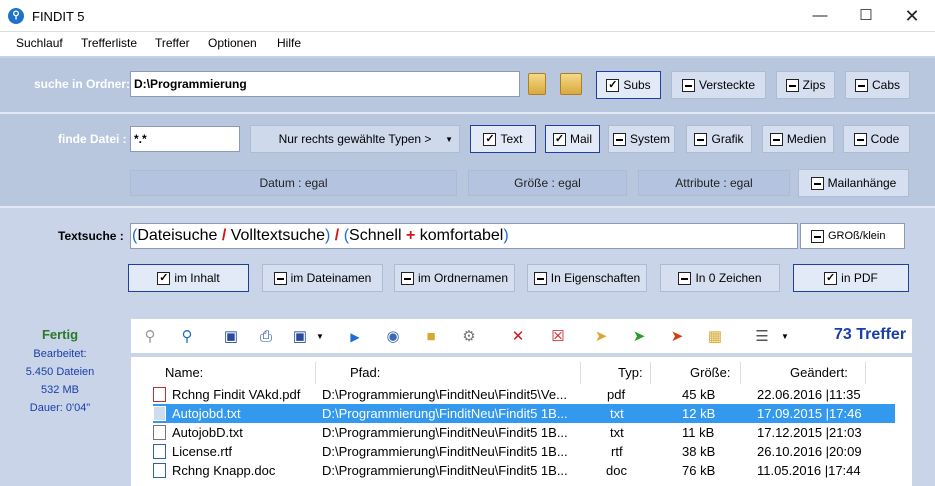  I want to click on column-name: Name:, so click(184, 372).